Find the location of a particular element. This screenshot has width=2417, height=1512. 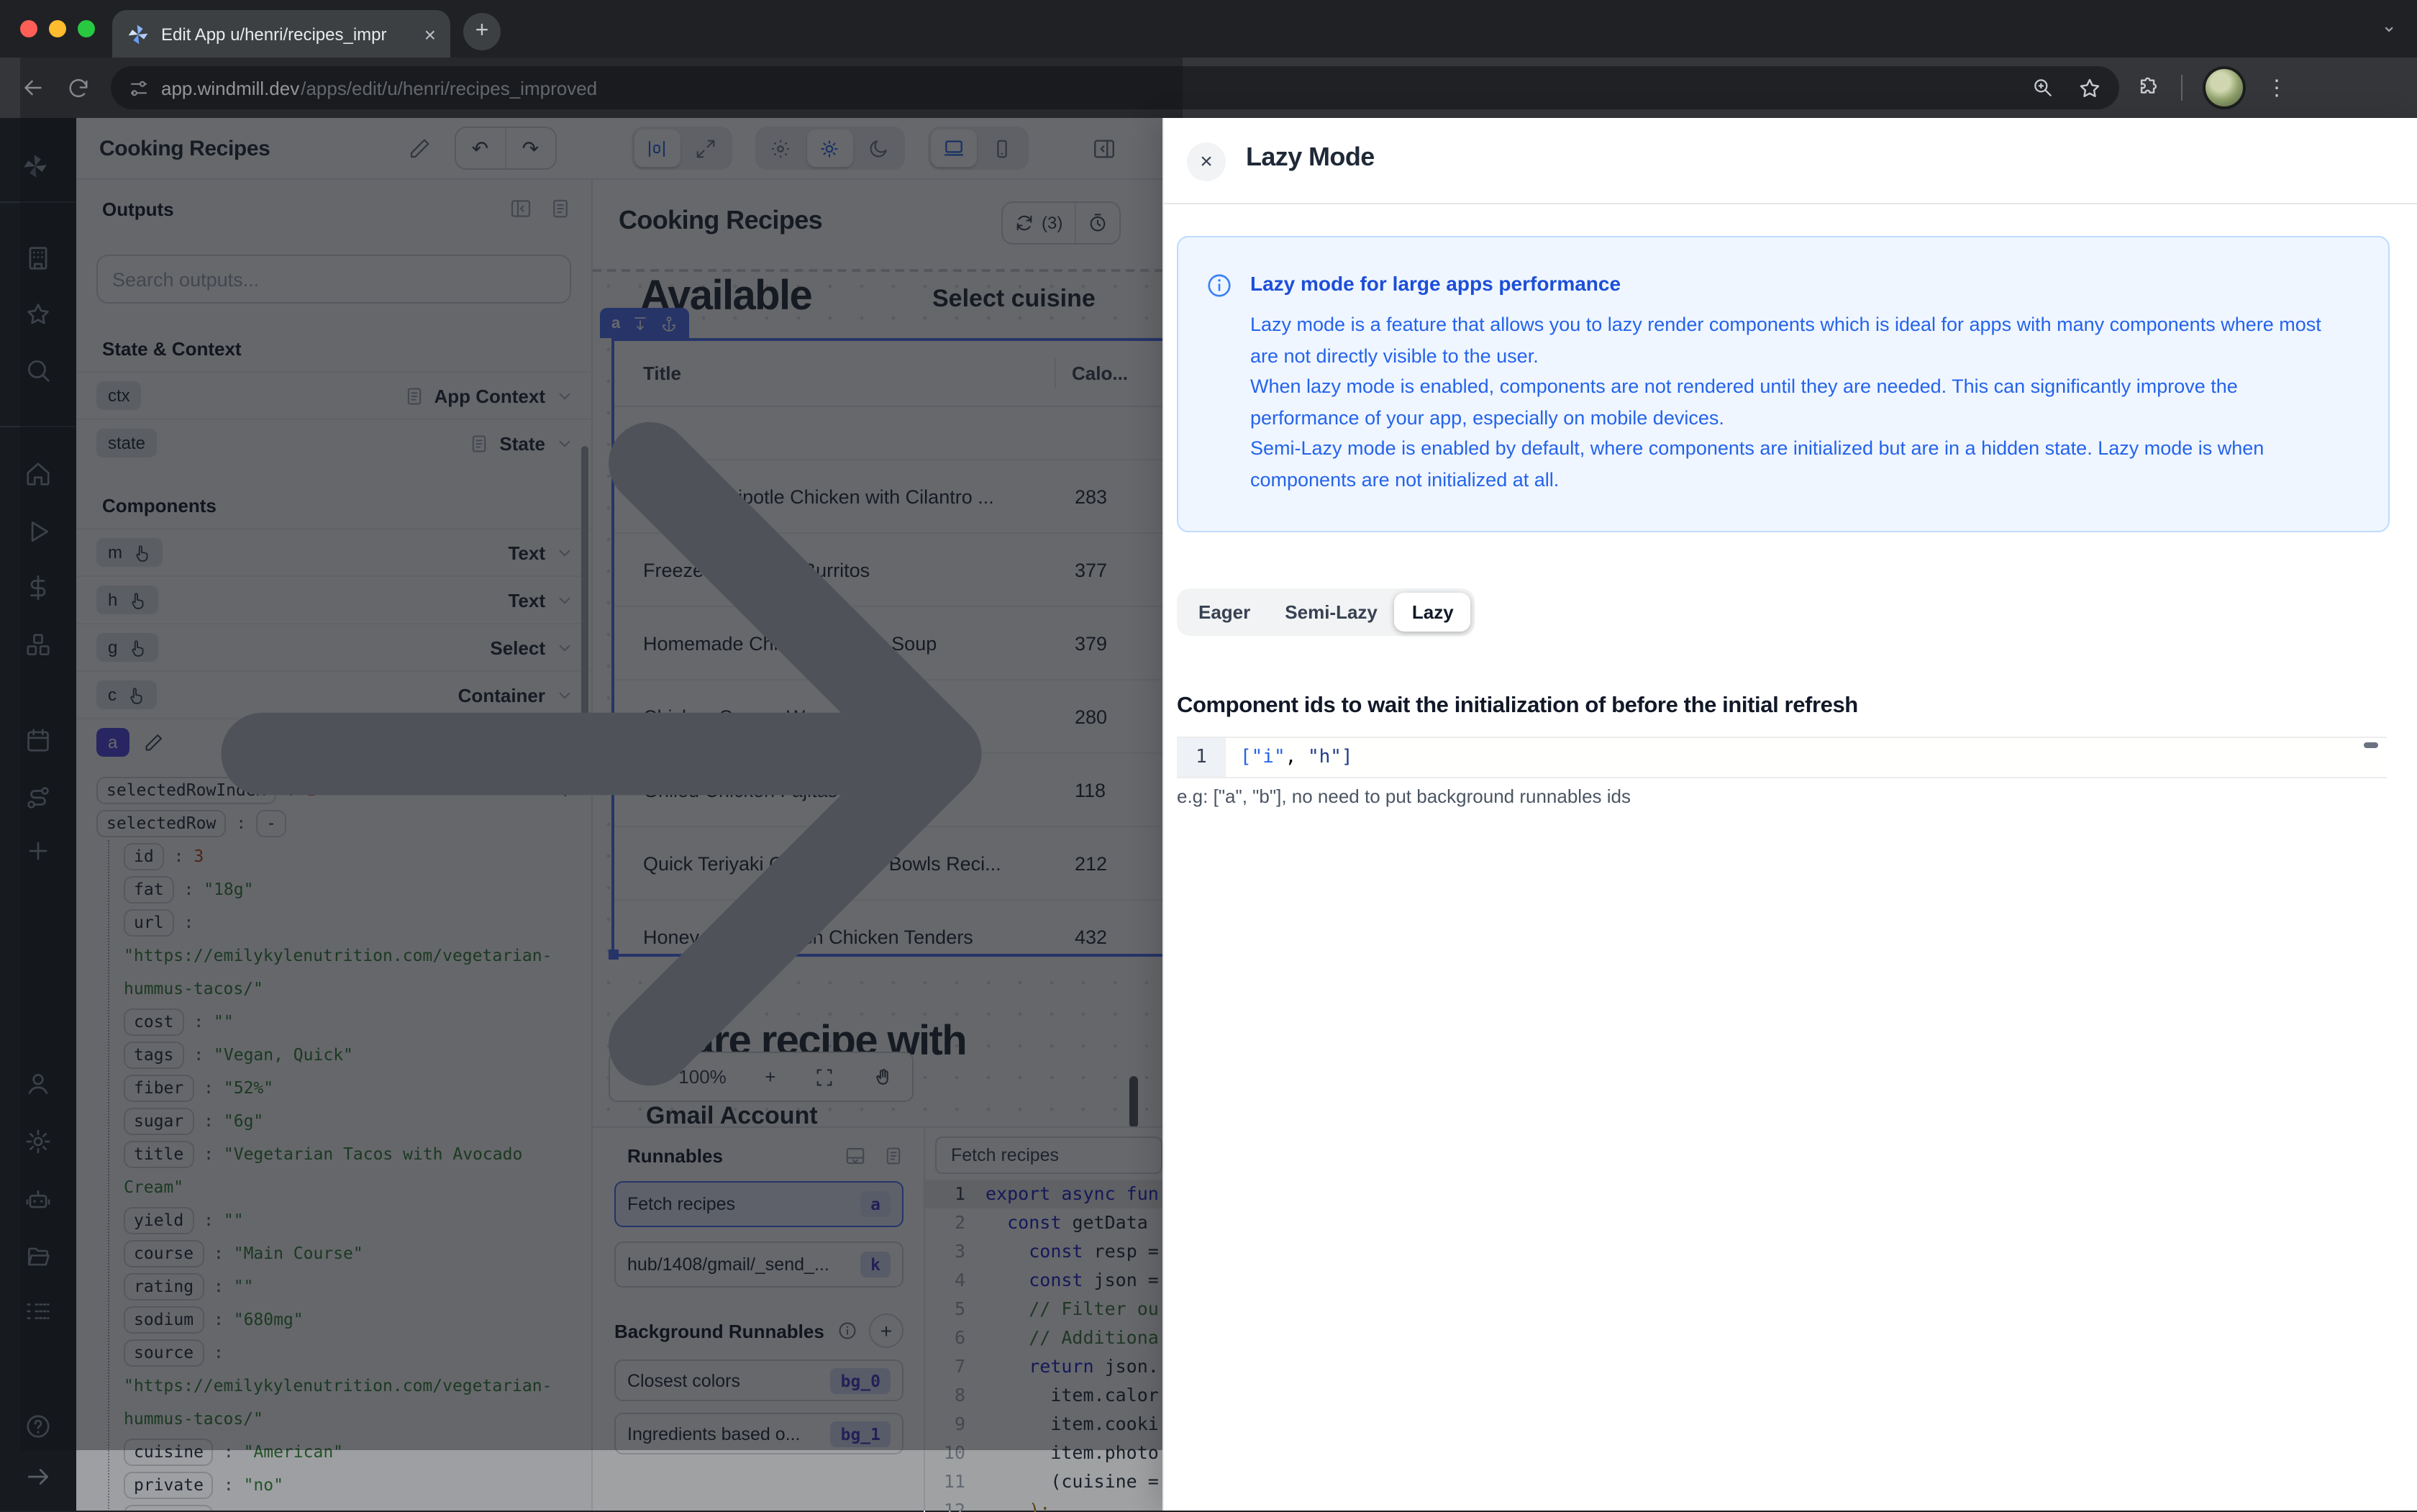

toolbar-divider is located at coordinates (2181, 88).